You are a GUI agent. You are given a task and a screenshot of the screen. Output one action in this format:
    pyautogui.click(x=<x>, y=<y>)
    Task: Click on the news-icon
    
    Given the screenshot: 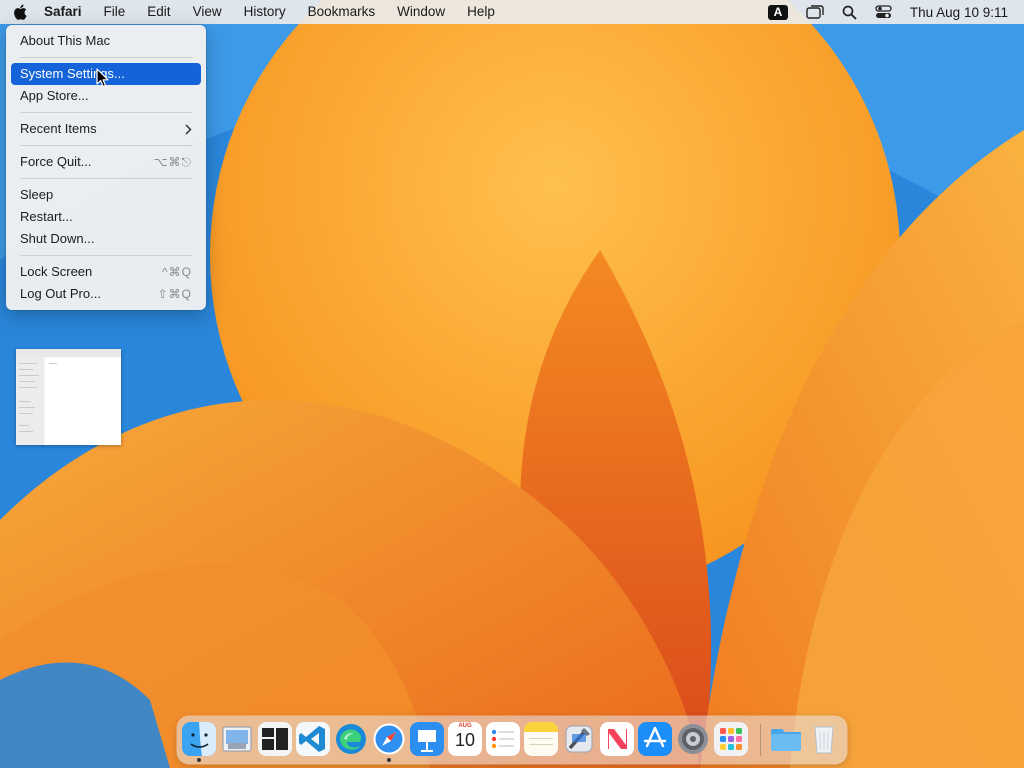 What is the action you would take?
    pyautogui.click(x=617, y=739)
    